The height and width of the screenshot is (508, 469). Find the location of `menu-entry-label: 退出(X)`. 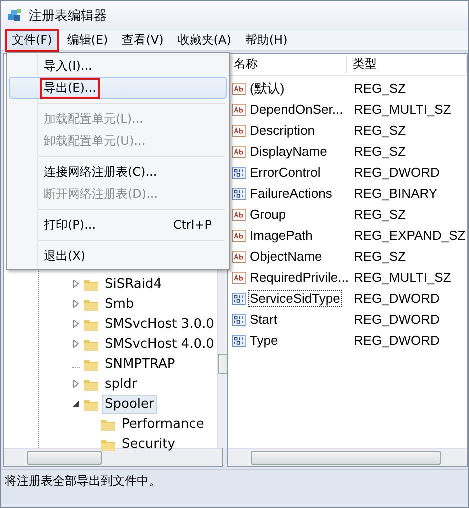

menu-entry-label: 退出(X) is located at coordinates (65, 256).